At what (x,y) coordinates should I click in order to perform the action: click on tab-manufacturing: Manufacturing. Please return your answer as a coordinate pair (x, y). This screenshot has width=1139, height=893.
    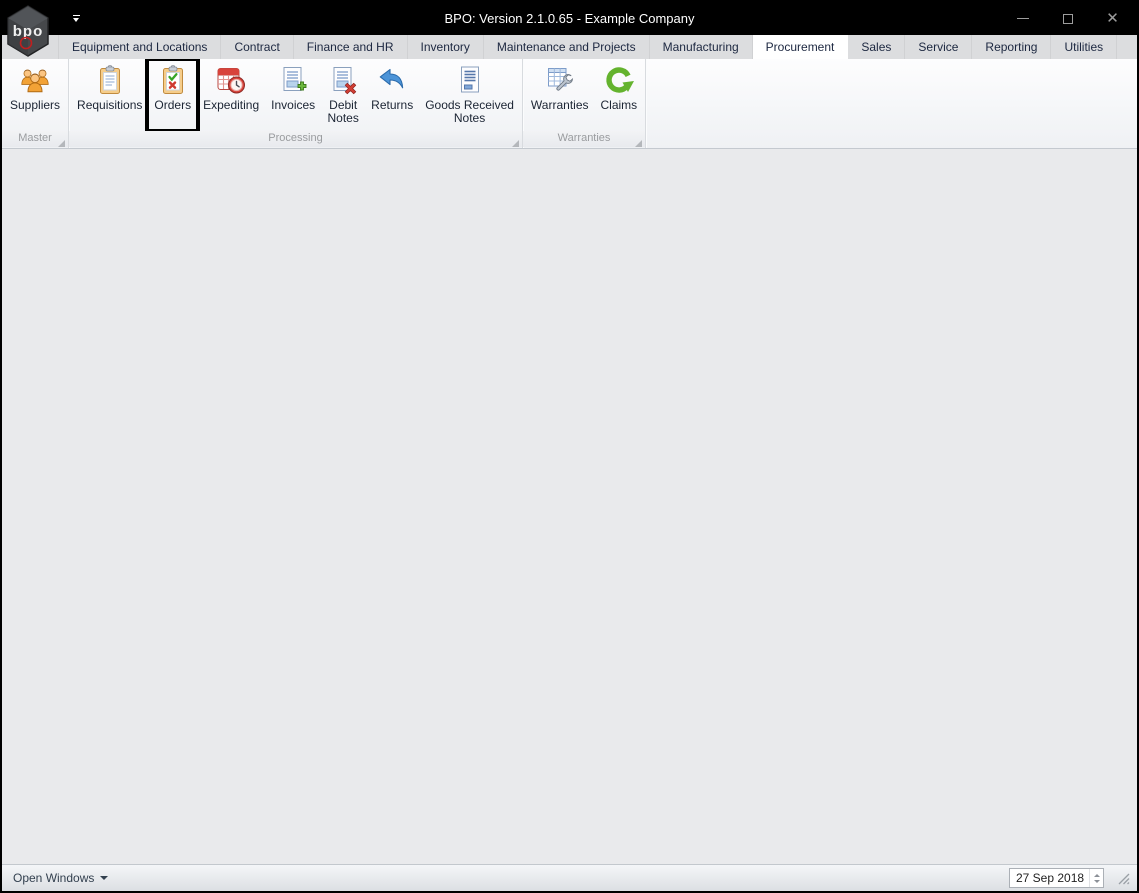
    Looking at the image, I should click on (701, 47).